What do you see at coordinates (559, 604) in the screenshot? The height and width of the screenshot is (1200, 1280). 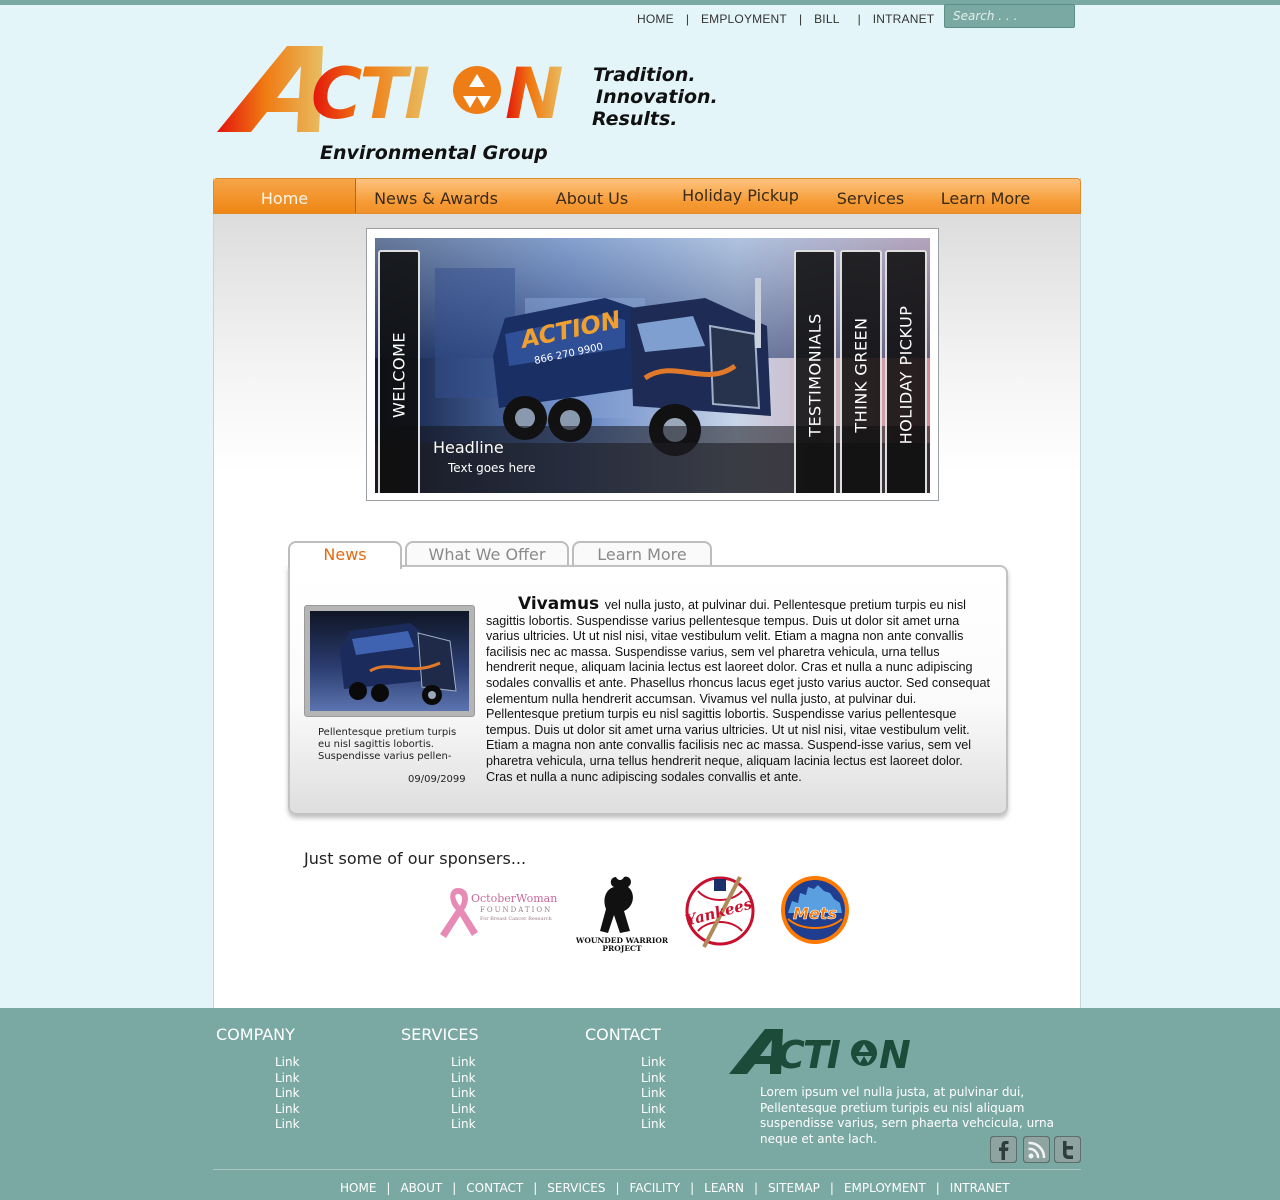 I see `news-lead-word: Vivamus` at bounding box center [559, 604].